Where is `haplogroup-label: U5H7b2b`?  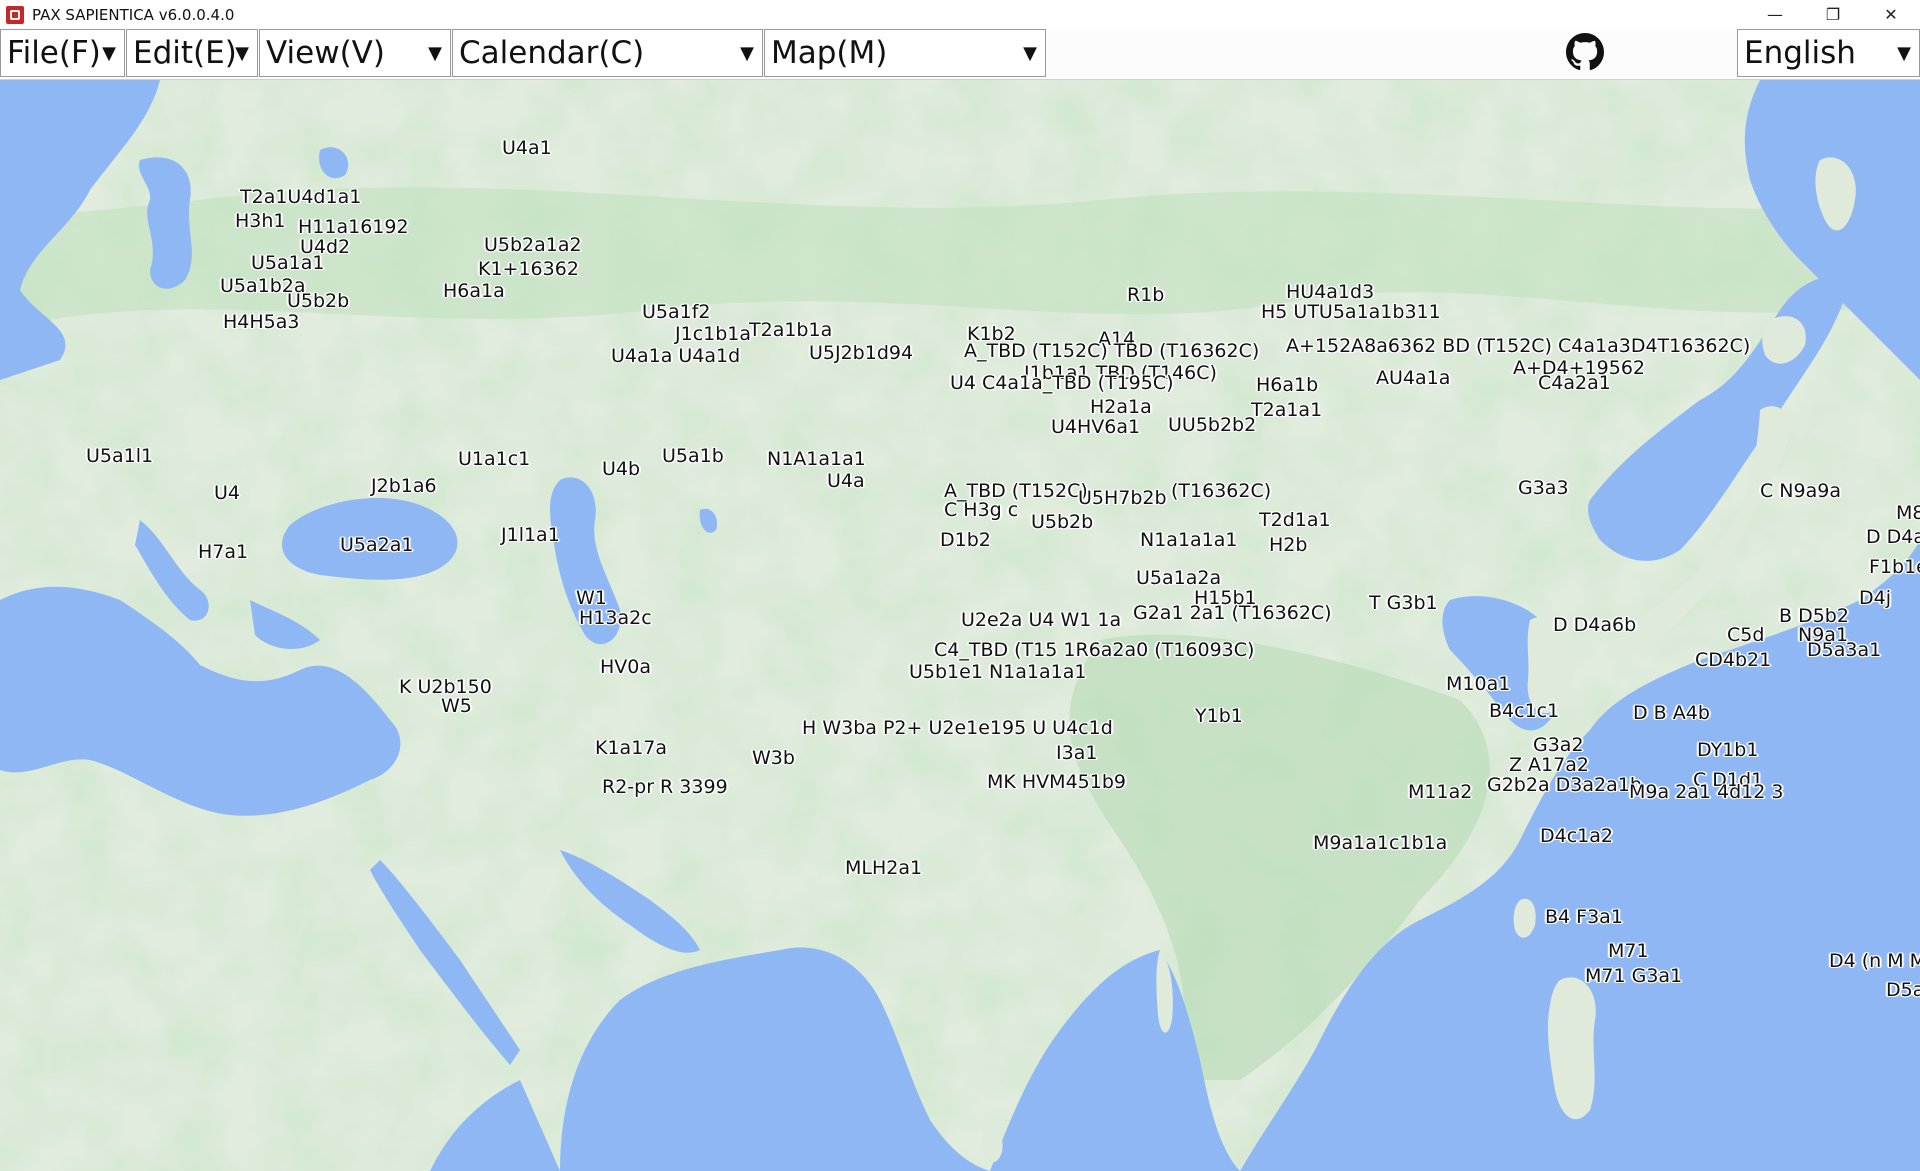 haplogroup-label: U5H7b2b is located at coordinates (1122, 498).